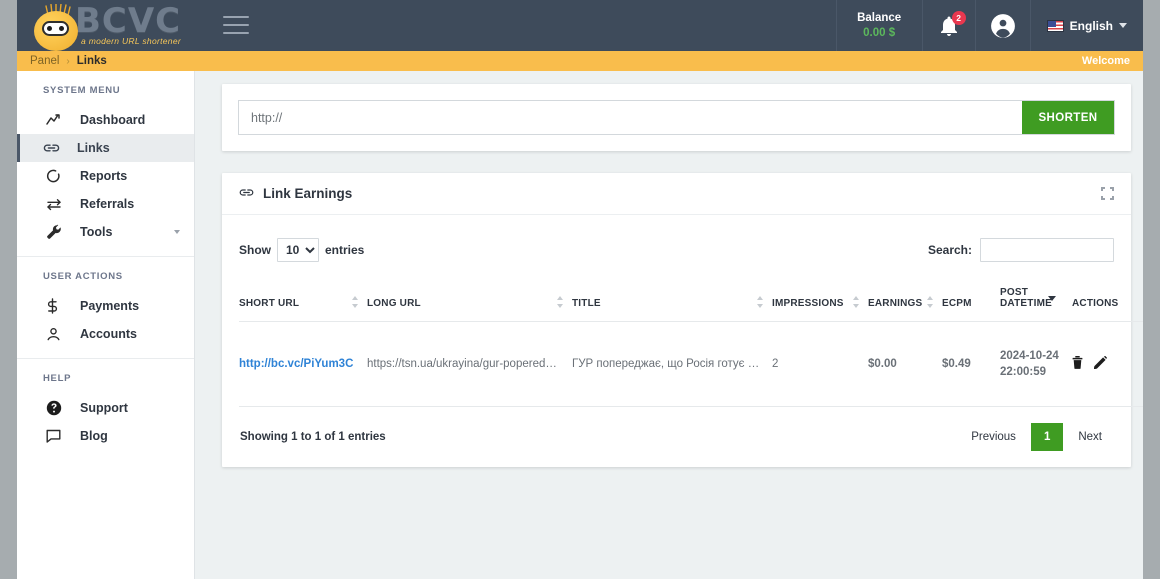 This screenshot has width=1160, height=579. I want to click on balance-display: Balance 0.00 $, so click(878, 25).